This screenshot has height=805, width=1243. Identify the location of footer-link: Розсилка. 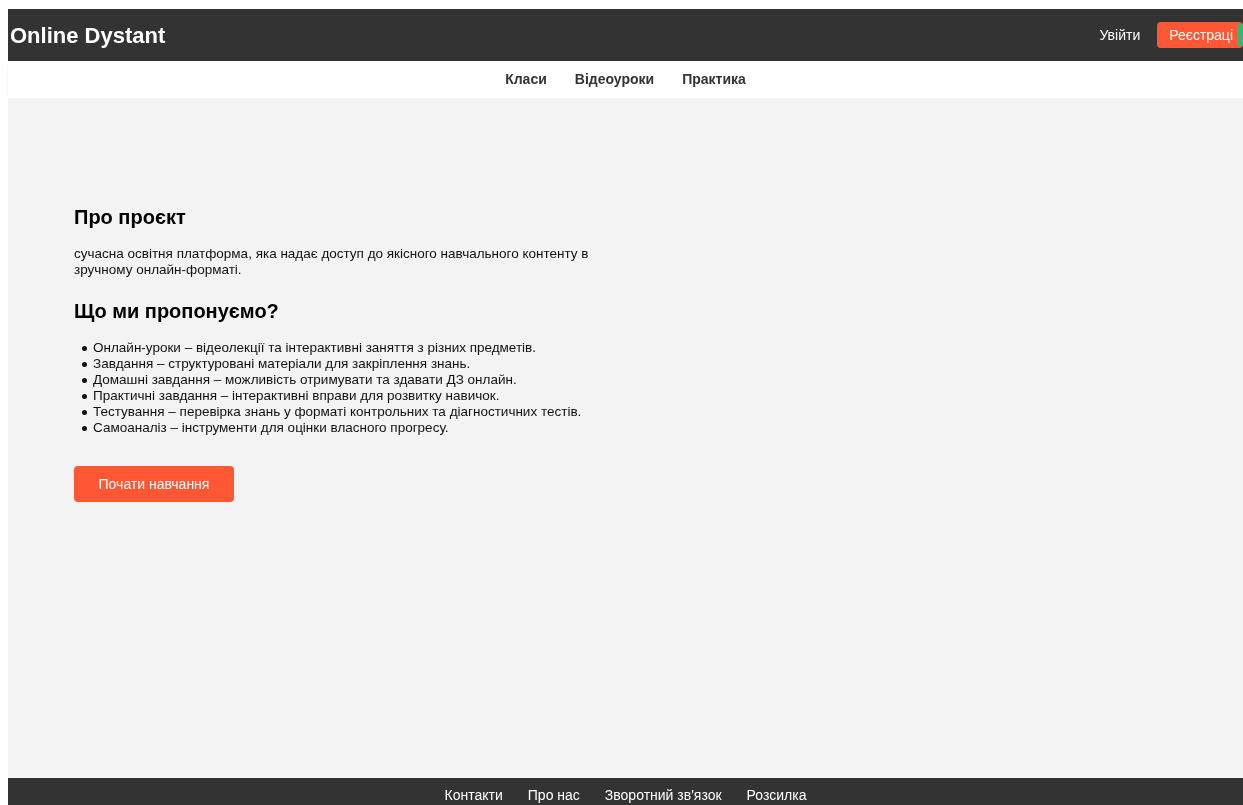
(776, 795).